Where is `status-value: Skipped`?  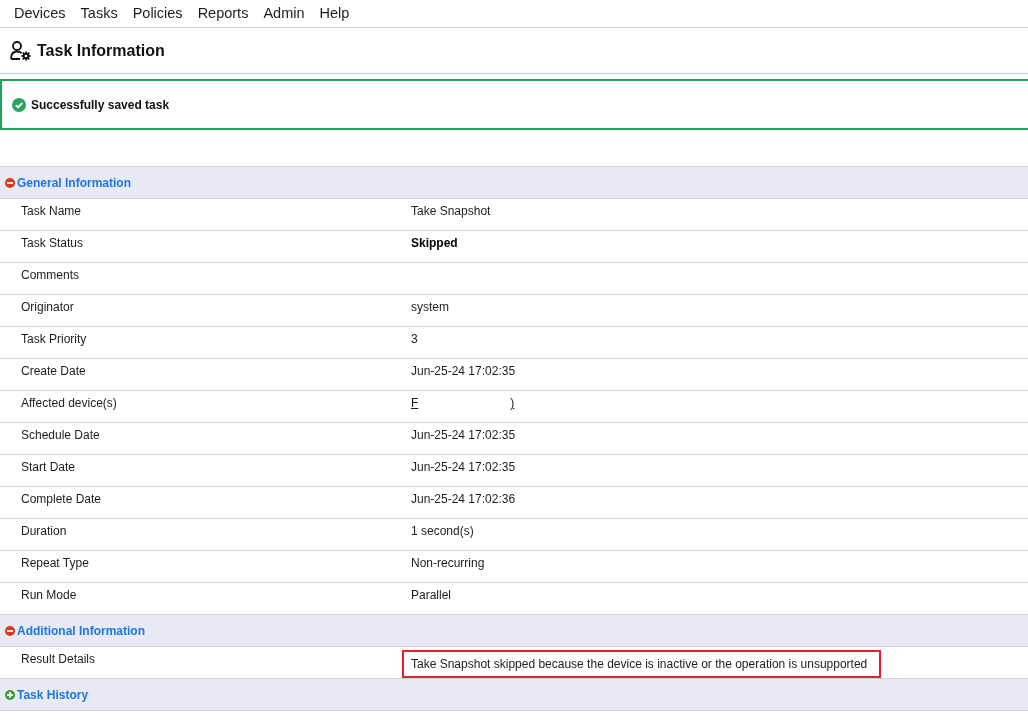
status-value: Skipped is located at coordinates (434, 243).